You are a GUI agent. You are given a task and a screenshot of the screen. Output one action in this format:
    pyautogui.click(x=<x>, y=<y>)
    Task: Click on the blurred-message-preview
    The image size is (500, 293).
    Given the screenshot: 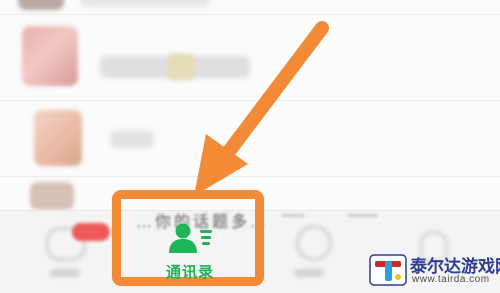 What is the action you would take?
    pyautogui.click(x=145, y=3)
    